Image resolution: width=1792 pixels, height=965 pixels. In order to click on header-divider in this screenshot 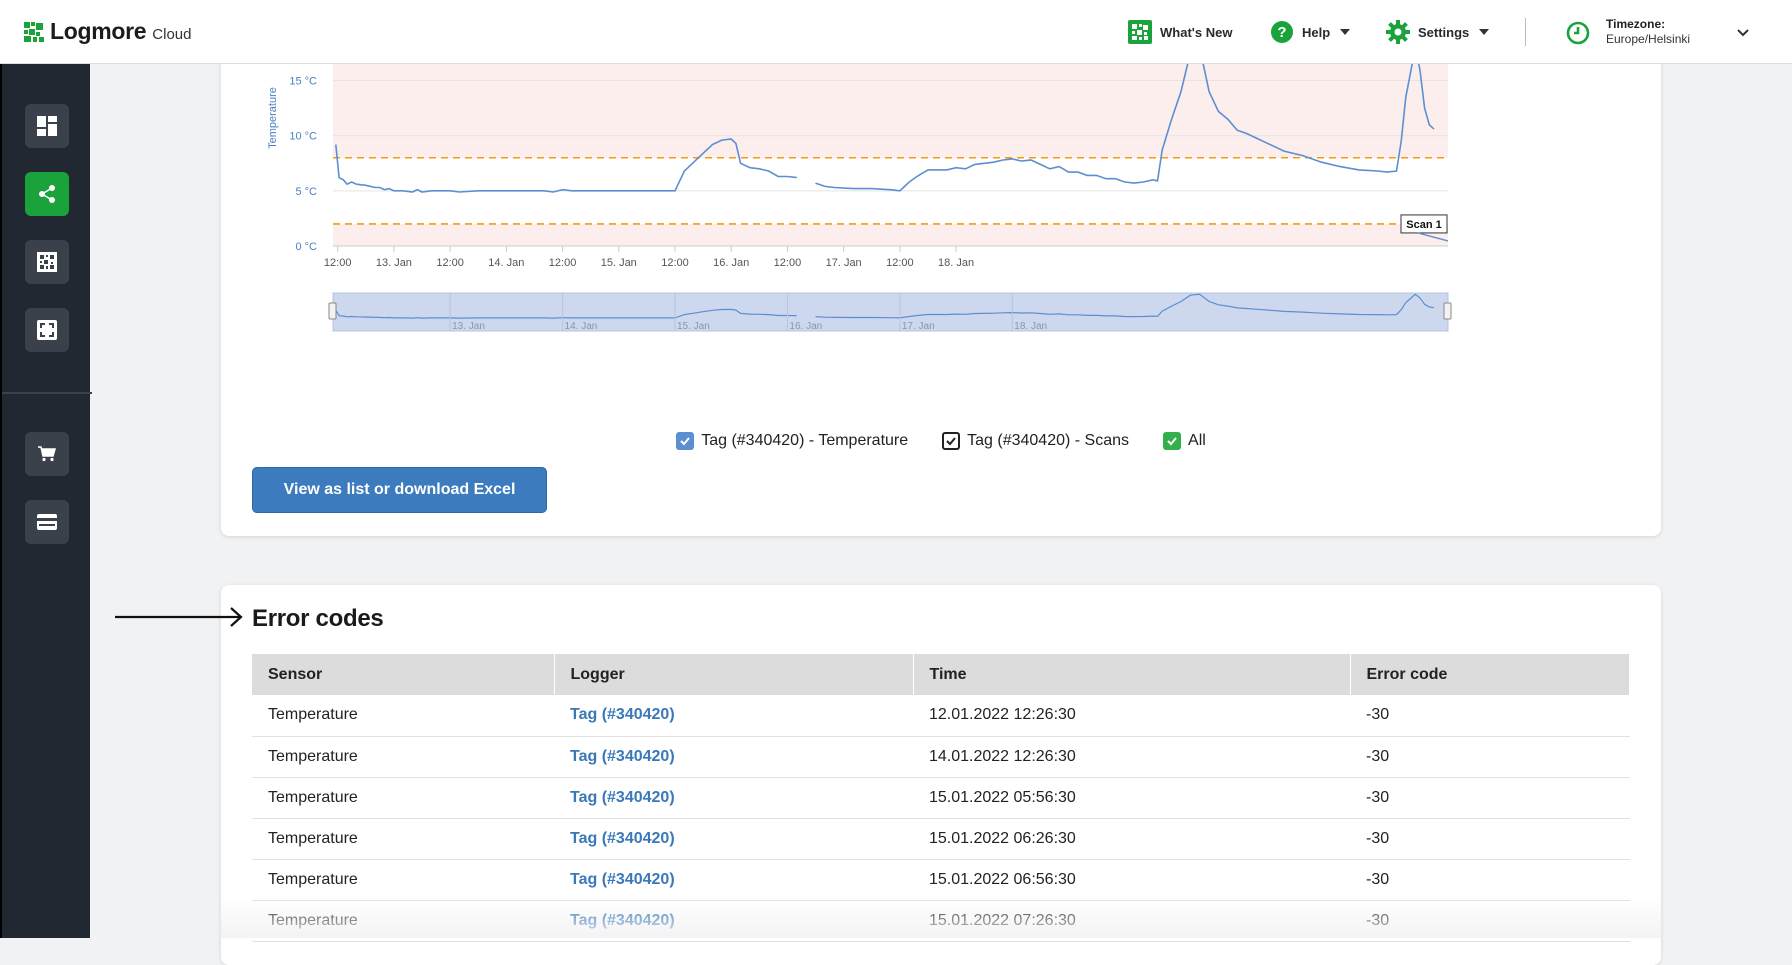, I will do `click(1525, 32)`.